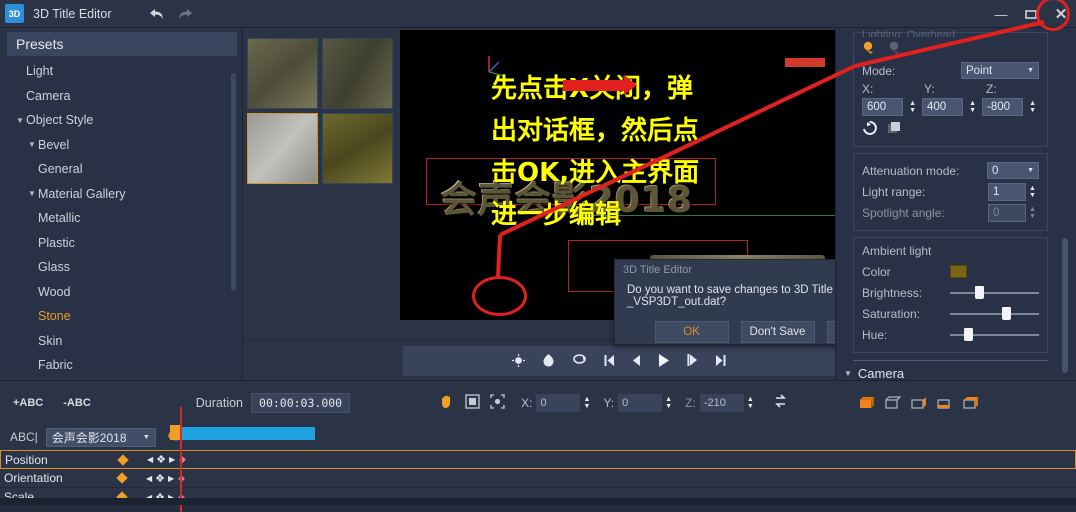 The height and width of the screenshot is (512, 1076). I want to click on duration-input: 00:00:03.000, so click(301, 402).